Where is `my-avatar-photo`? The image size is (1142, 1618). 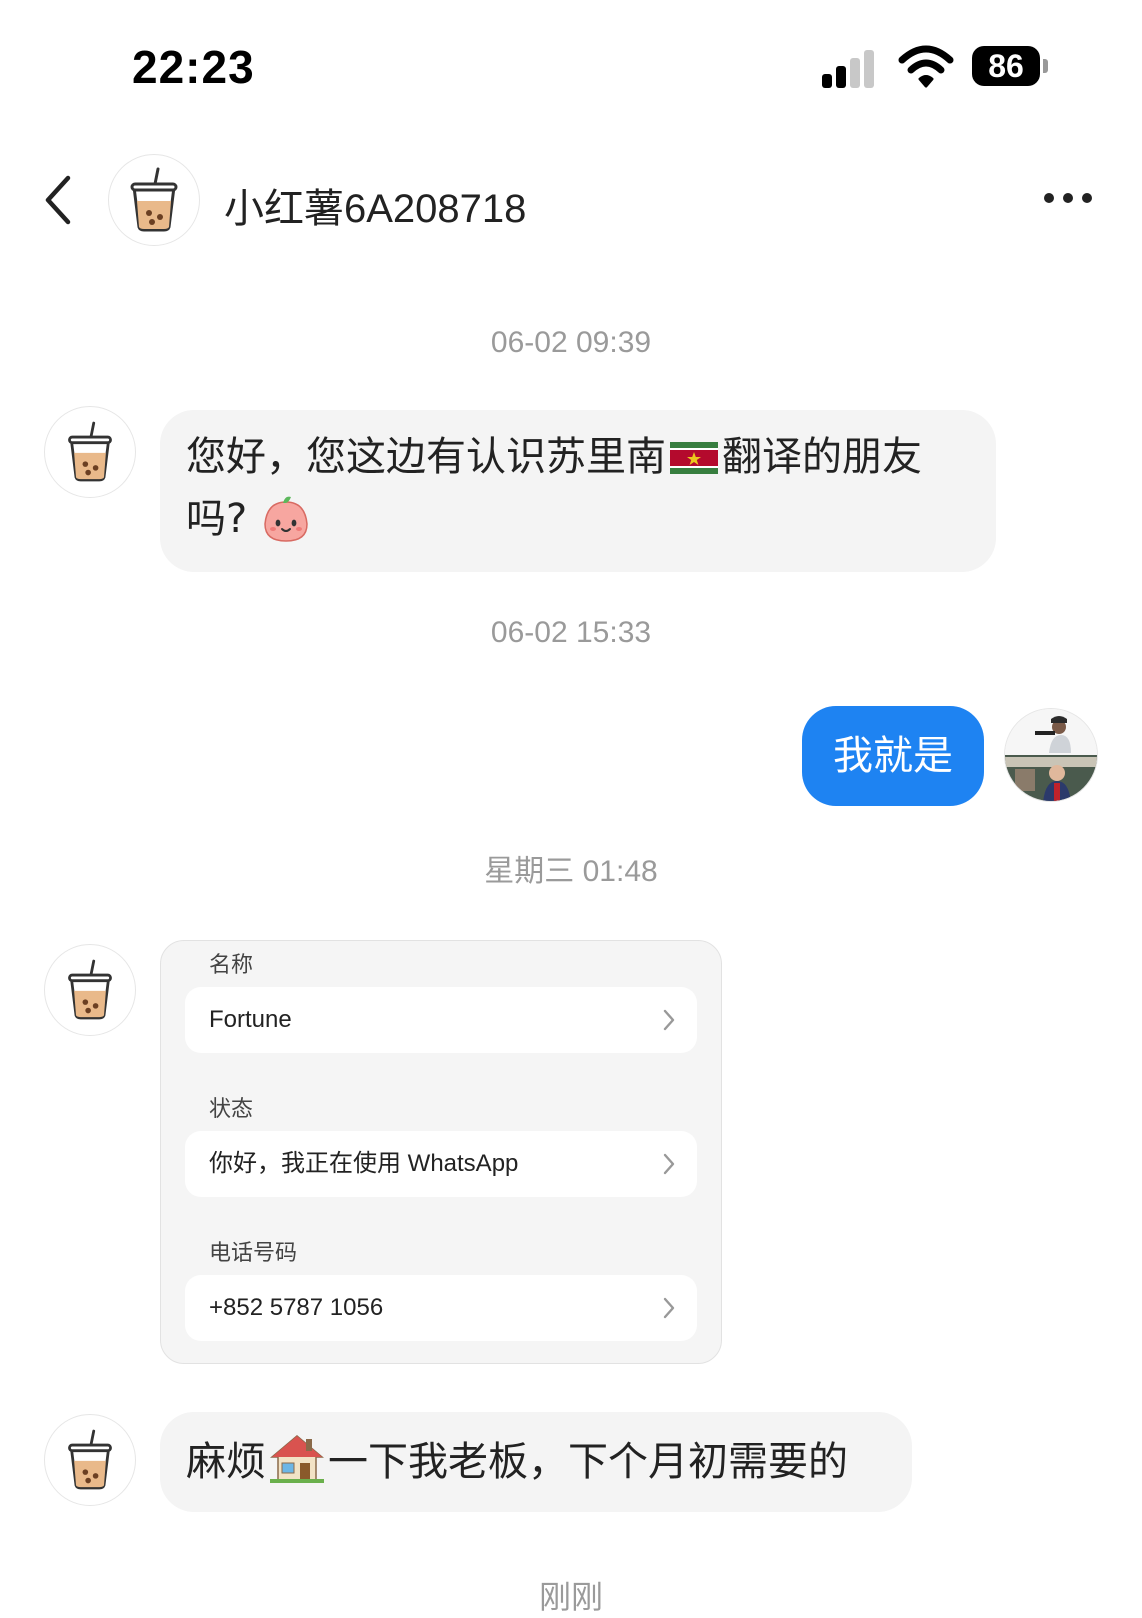 my-avatar-photo is located at coordinates (1051, 755).